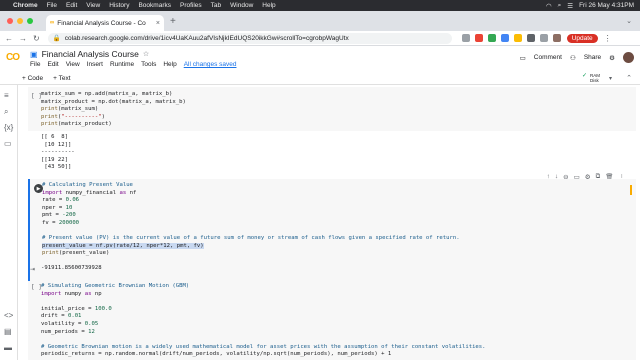  Describe the element at coordinates (73, 64) in the screenshot. I see `colab-menu-view: View` at that location.